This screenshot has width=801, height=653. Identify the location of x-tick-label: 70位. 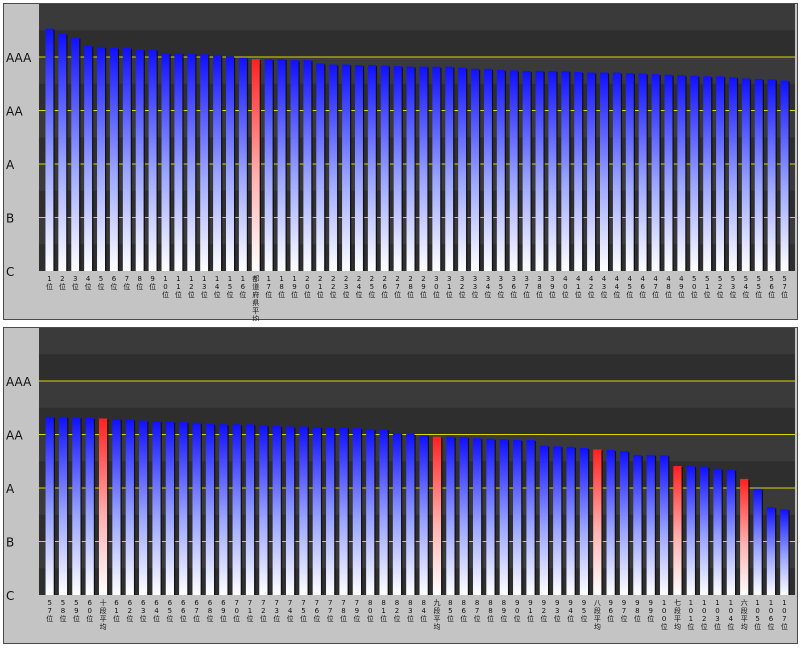
(236, 611).